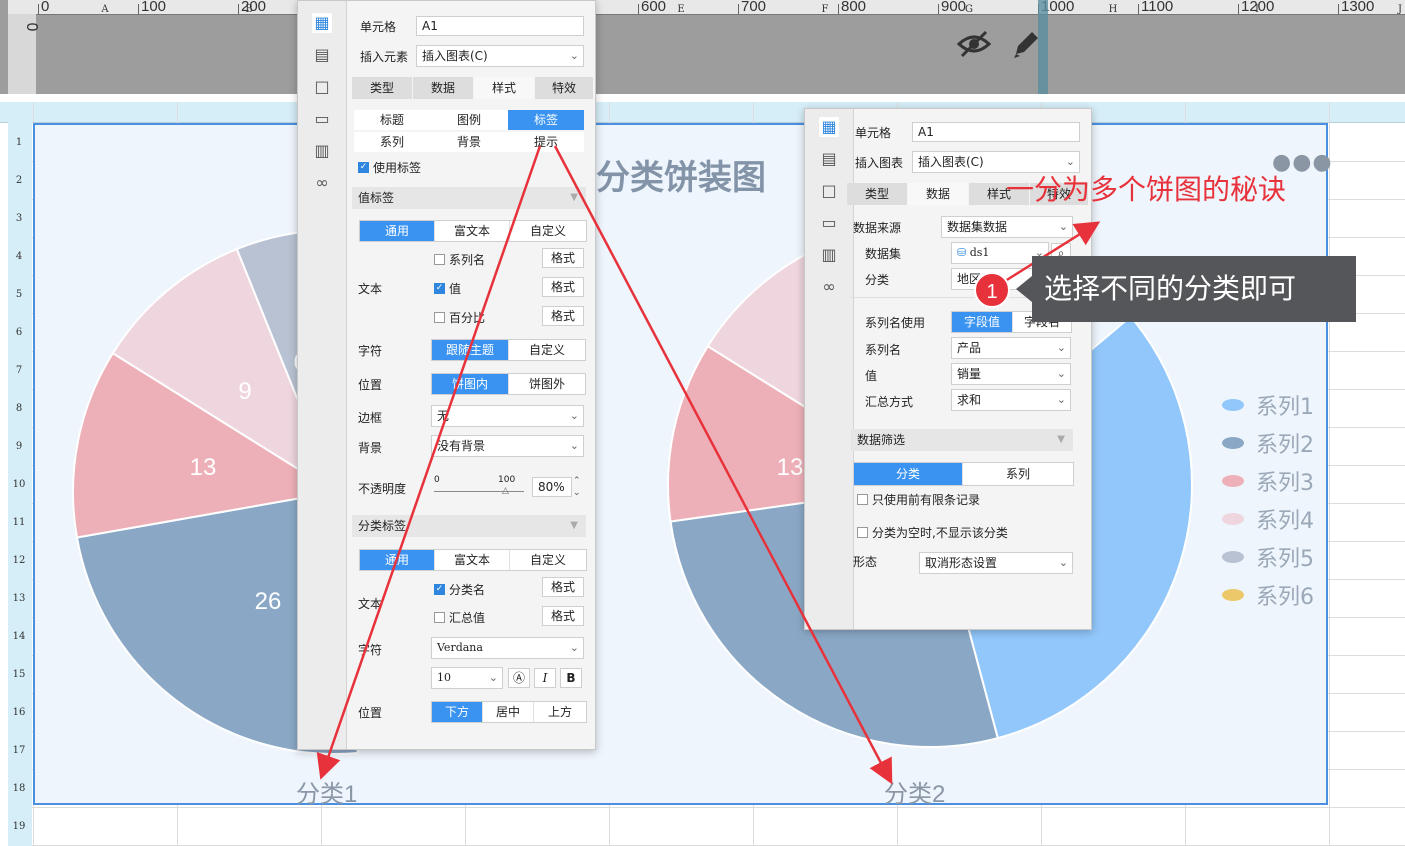 The image size is (1405, 846). I want to click on tooltip-pointer, so click(1024, 289).